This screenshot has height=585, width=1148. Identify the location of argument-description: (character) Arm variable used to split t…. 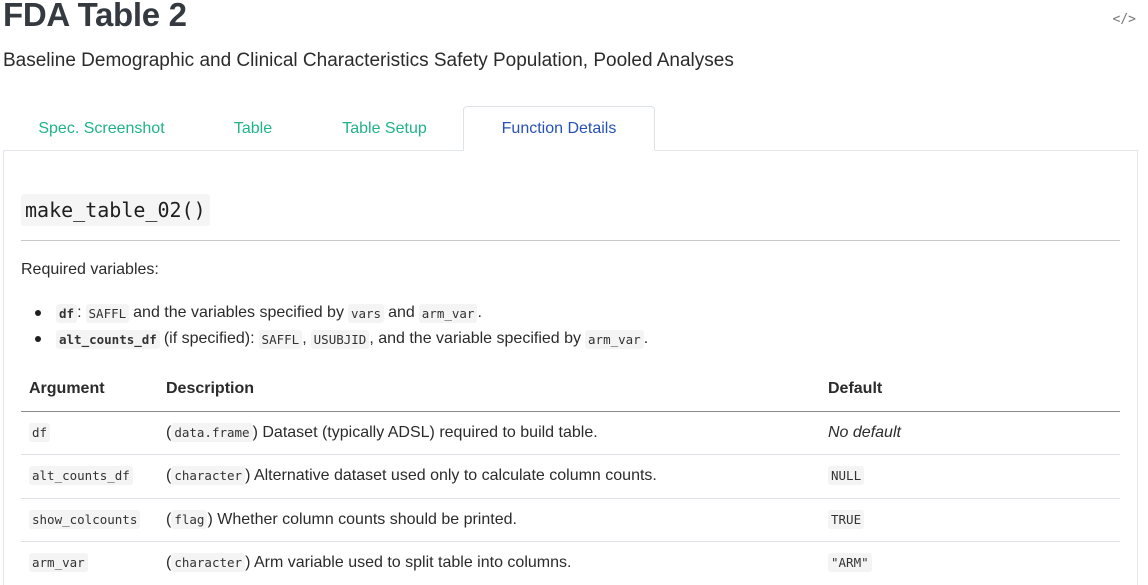
(489, 563).